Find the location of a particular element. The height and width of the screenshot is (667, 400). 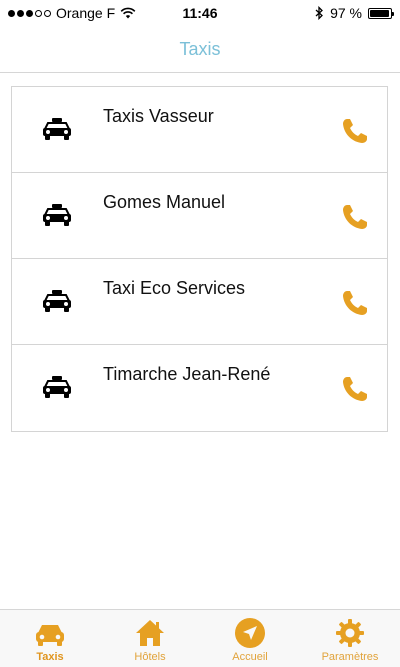

gear-icon is located at coordinates (350, 633).